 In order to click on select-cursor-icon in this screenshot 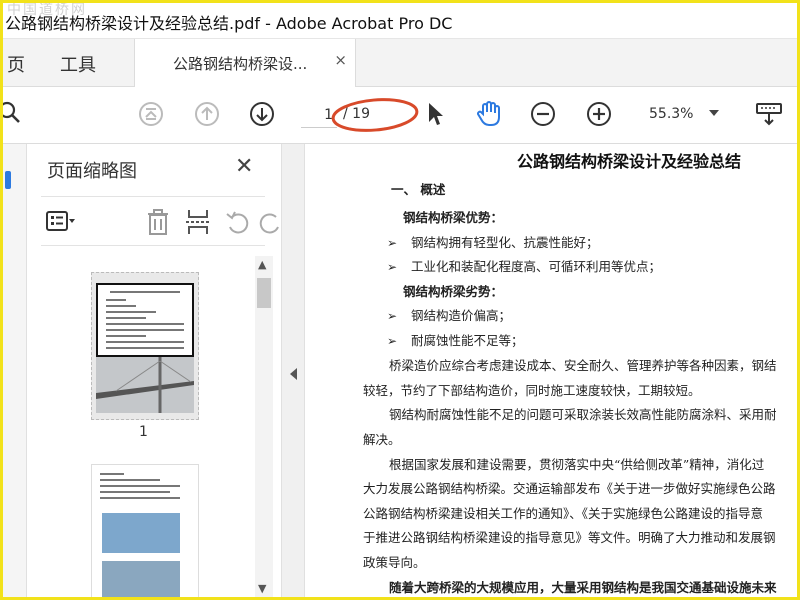, I will do `click(435, 114)`.